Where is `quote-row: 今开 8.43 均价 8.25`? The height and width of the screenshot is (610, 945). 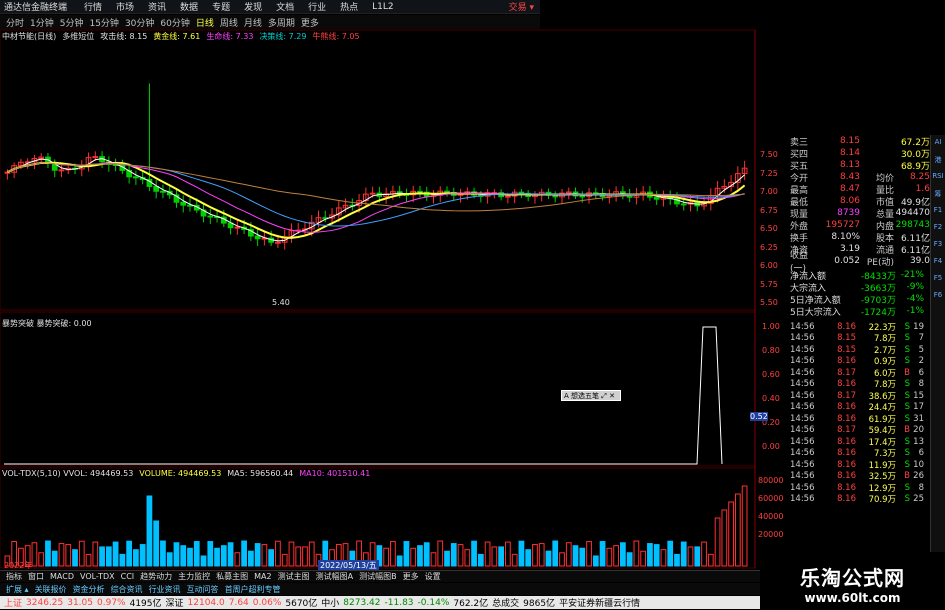 quote-row: 今开 8.43 均价 8.25 is located at coordinates (860, 177).